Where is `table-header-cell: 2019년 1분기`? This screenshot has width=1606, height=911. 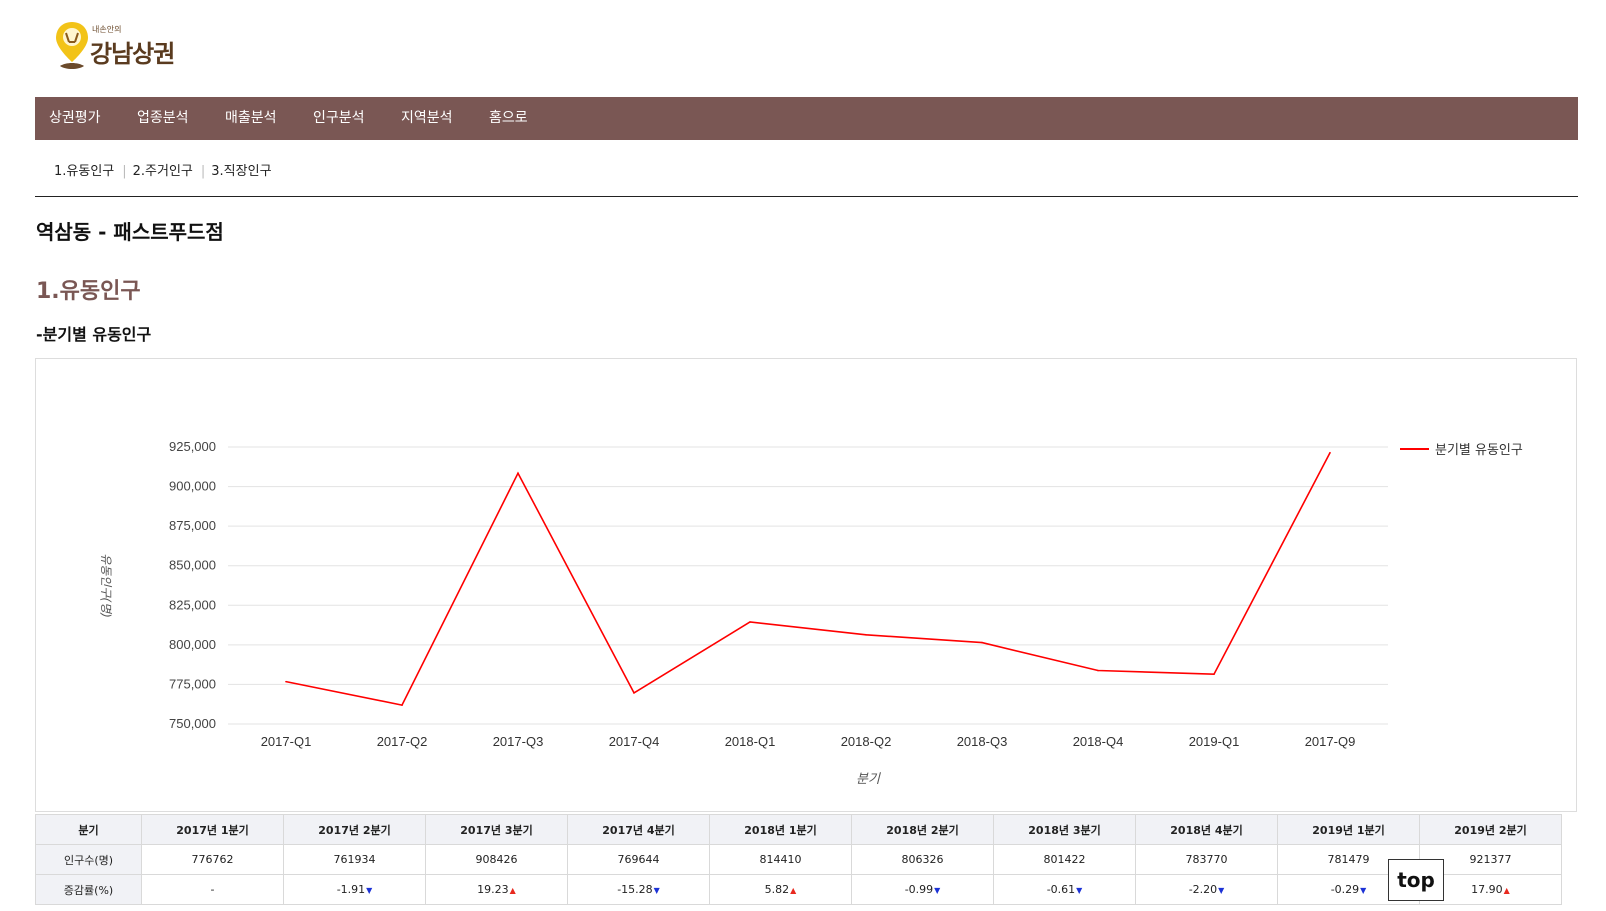
table-header-cell: 2019년 1분기 is located at coordinates (1348, 829).